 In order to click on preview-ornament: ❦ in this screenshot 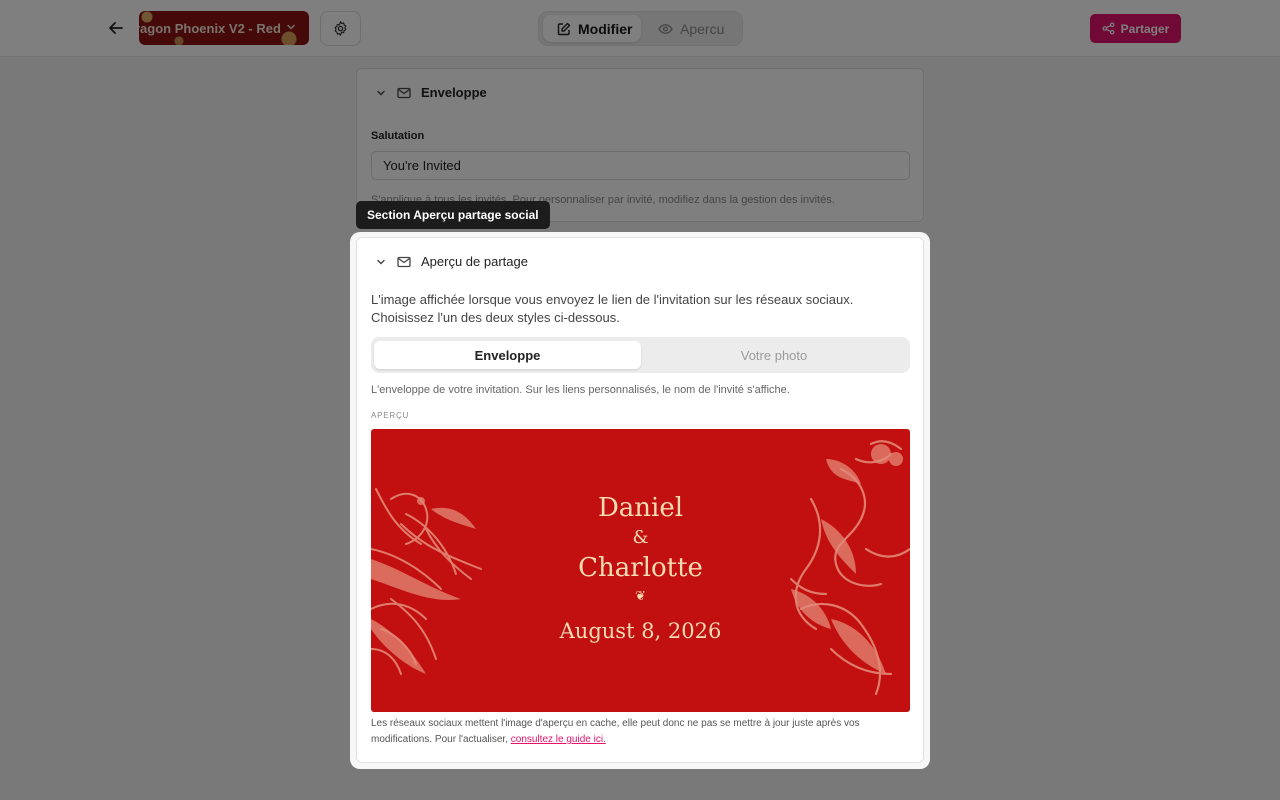, I will do `click(640, 596)`.